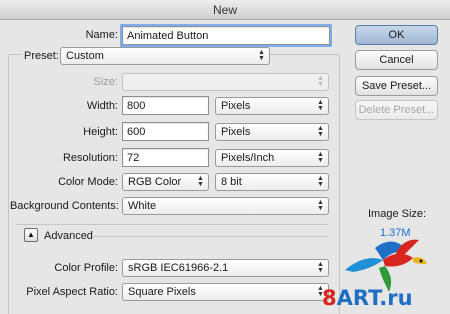  What do you see at coordinates (225, 82) in the screenshot?
I see `size-select: ▲ ▼` at bounding box center [225, 82].